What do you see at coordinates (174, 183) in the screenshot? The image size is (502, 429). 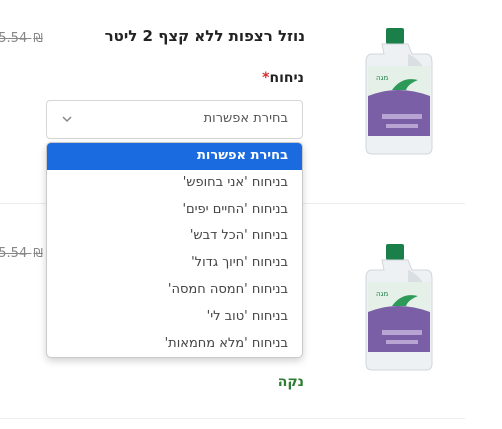 I see `scent-option: בניחוח 'אני בחופש'` at bounding box center [174, 183].